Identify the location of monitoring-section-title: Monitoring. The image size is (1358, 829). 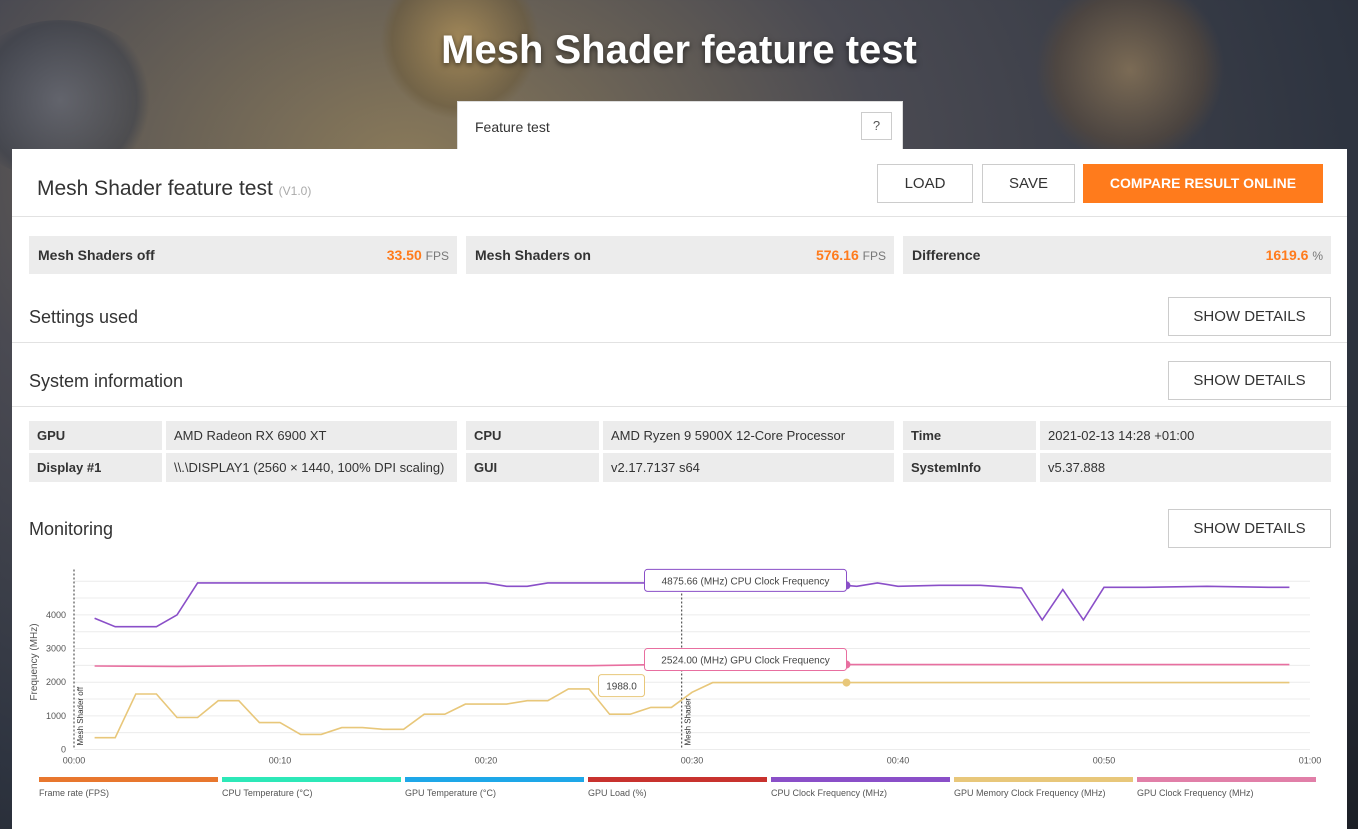
(71, 529).